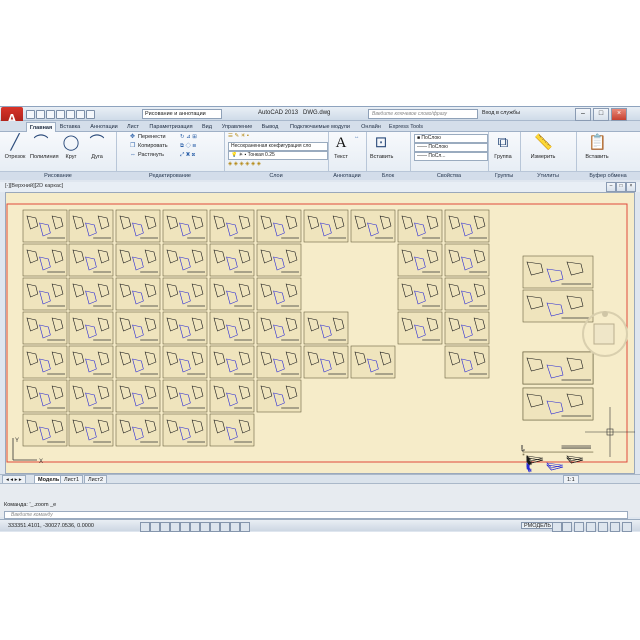 This screenshot has width=640, height=640. What do you see at coordinates (70, 127) in the screenshot?
I see `tab-insert: Вставка` at bounding box center [70, 127].